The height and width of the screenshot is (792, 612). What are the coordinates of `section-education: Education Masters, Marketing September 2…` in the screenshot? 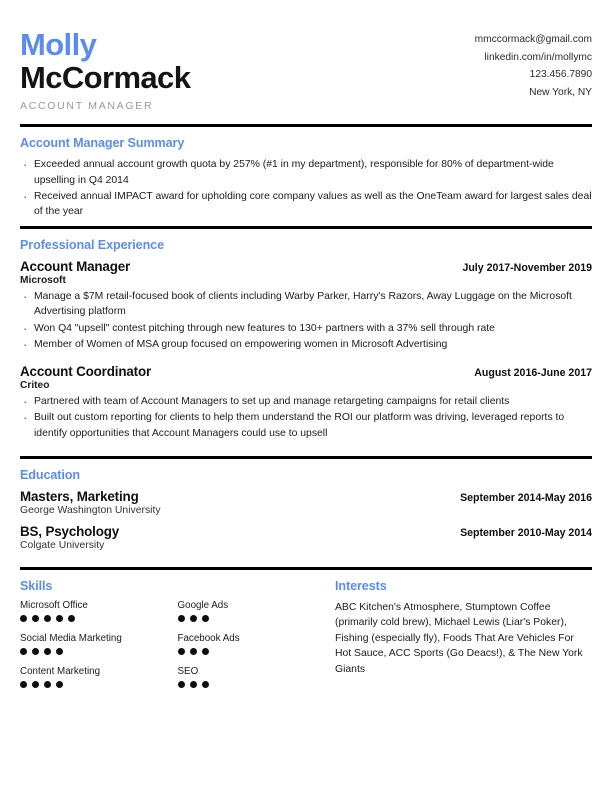 It's located at (306, 505).